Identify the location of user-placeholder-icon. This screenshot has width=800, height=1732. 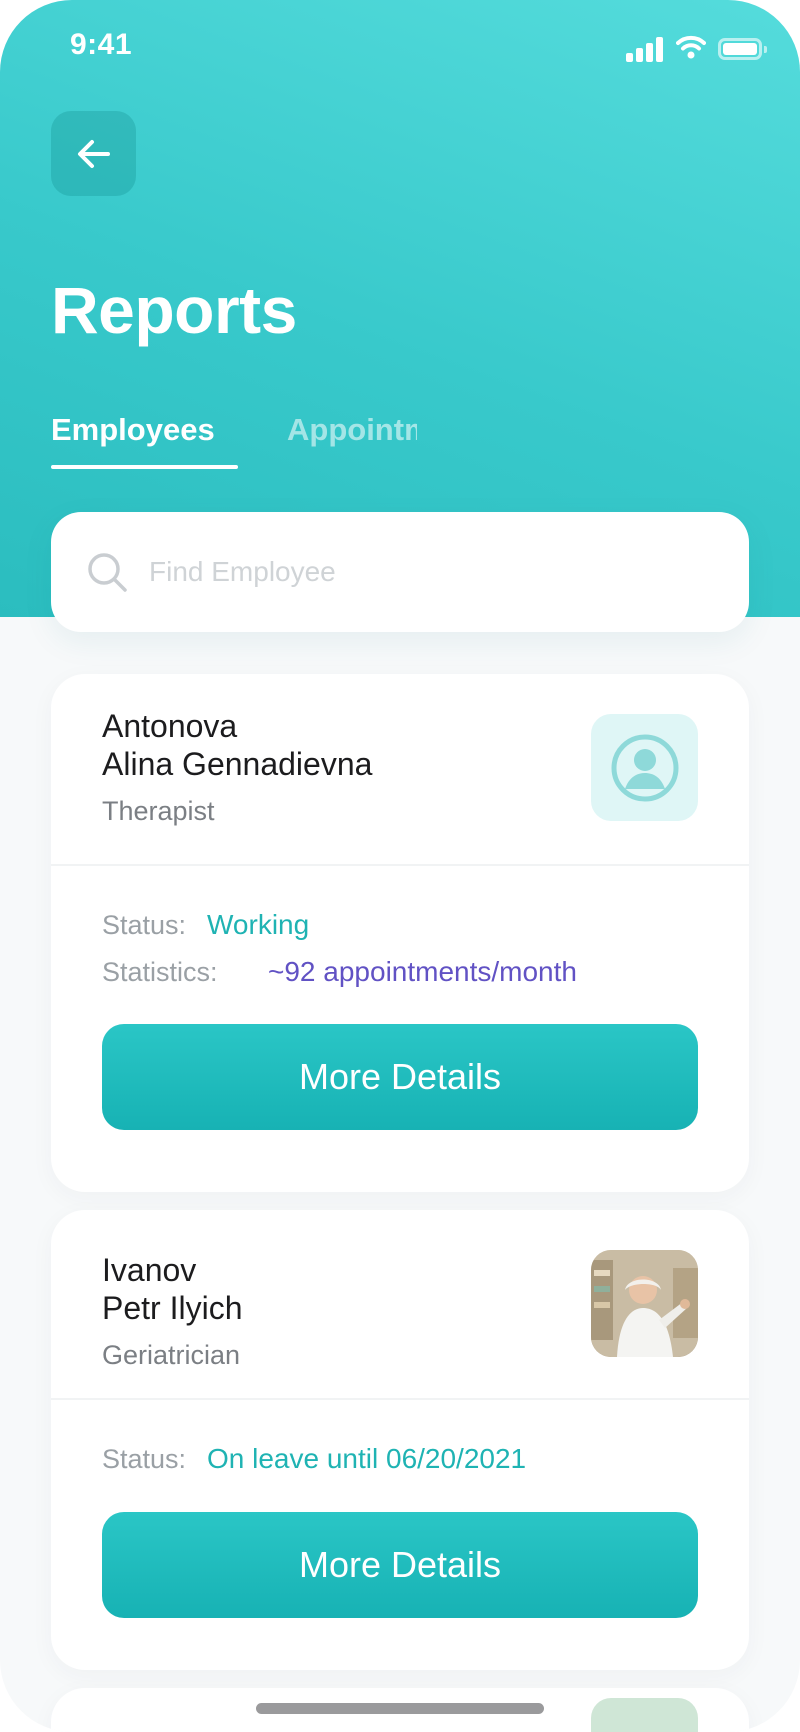
(644, 767).